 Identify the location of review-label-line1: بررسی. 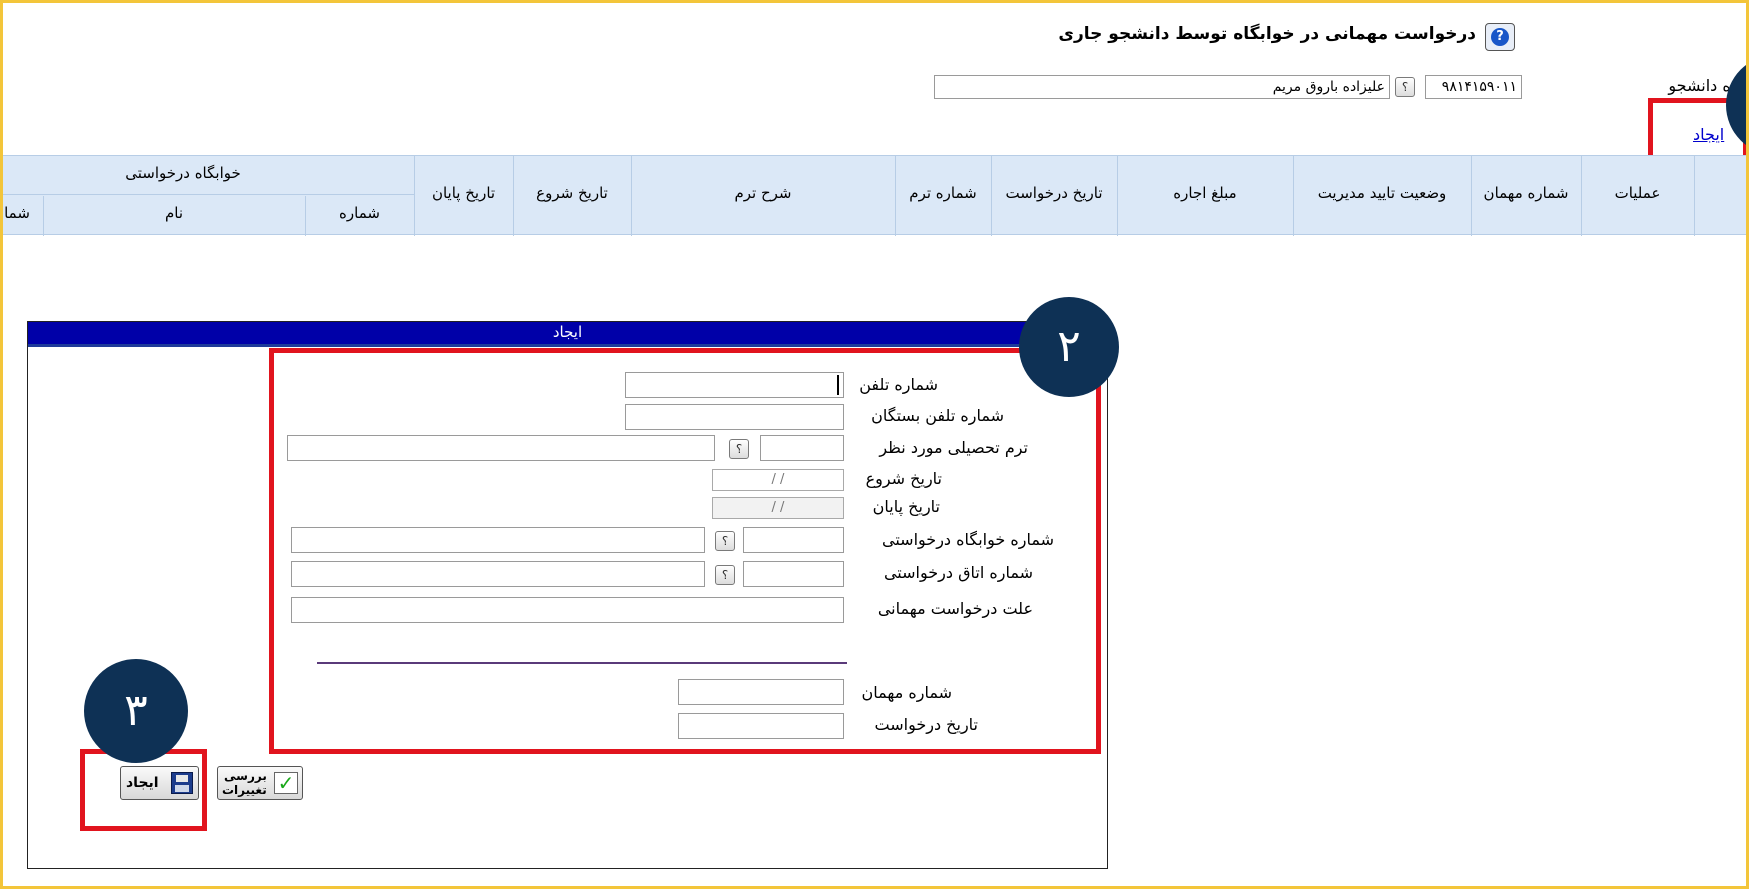
(245, 776).